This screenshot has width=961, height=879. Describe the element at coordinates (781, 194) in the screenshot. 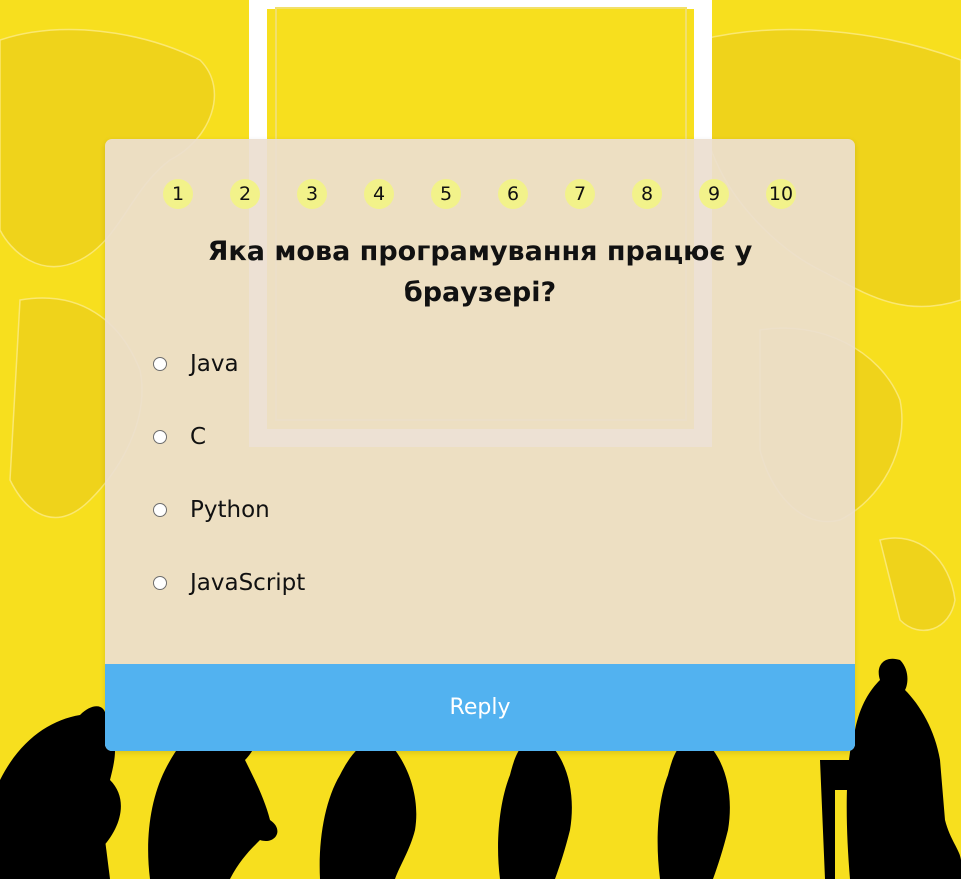

I see `step-10-button: 10` at that location.